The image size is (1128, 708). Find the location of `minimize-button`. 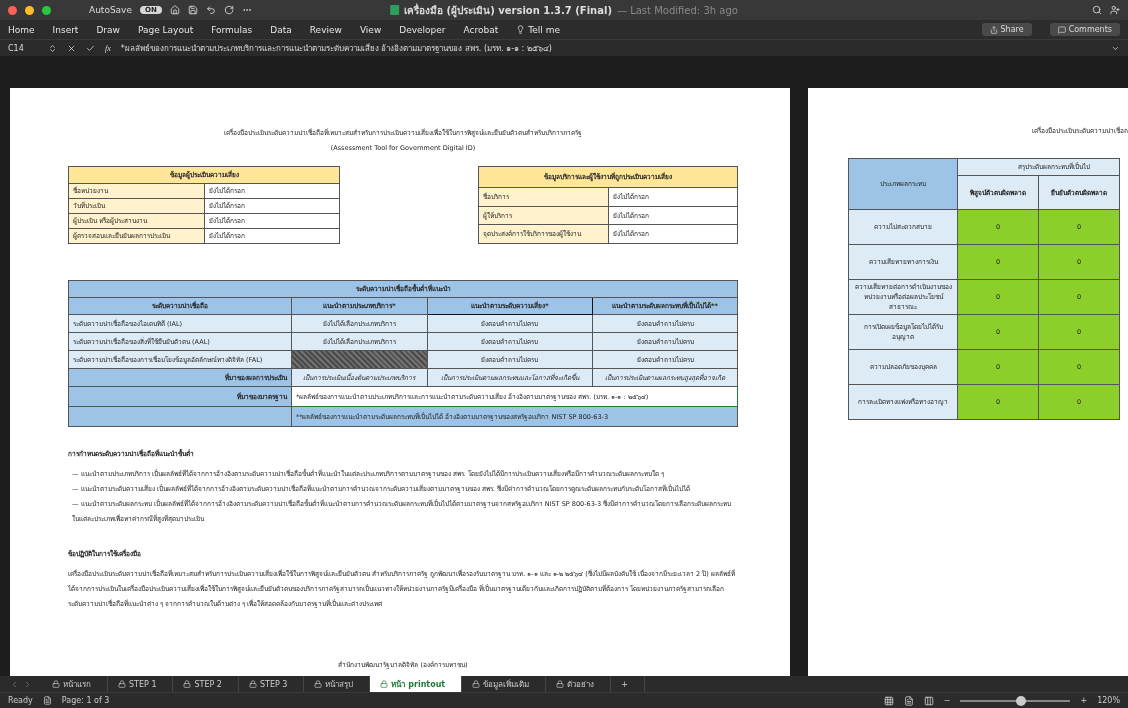

minimize-button is located at coordinates (29, 10).